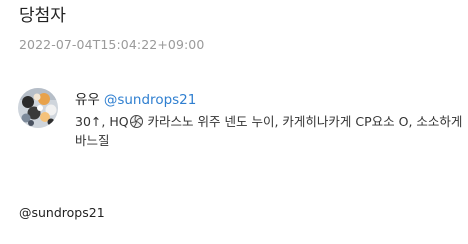 This screenshot has width=468, height=244. What do you see at coordinates (136, 121) in the screenshot?
I see `volleyball-icon` at bounding box center [136, 121].